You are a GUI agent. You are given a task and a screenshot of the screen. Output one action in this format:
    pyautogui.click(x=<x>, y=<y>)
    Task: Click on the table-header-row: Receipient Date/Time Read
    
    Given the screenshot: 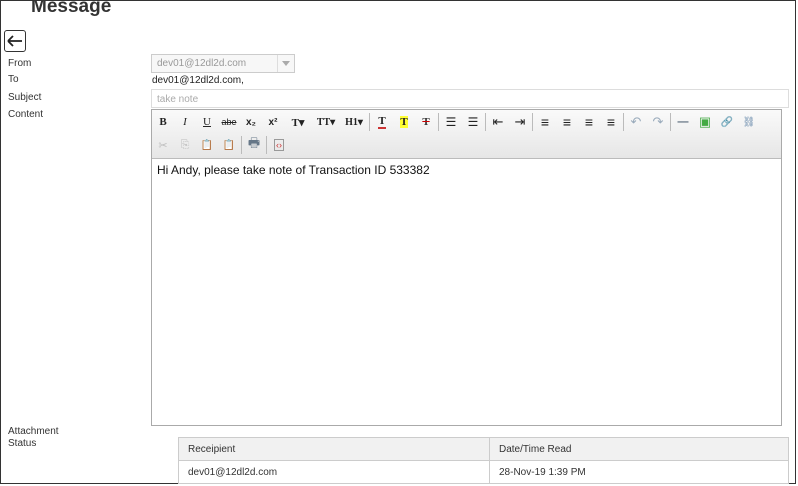 What is the action you would take?
    pyautogui.click(x=483, y=449)
    